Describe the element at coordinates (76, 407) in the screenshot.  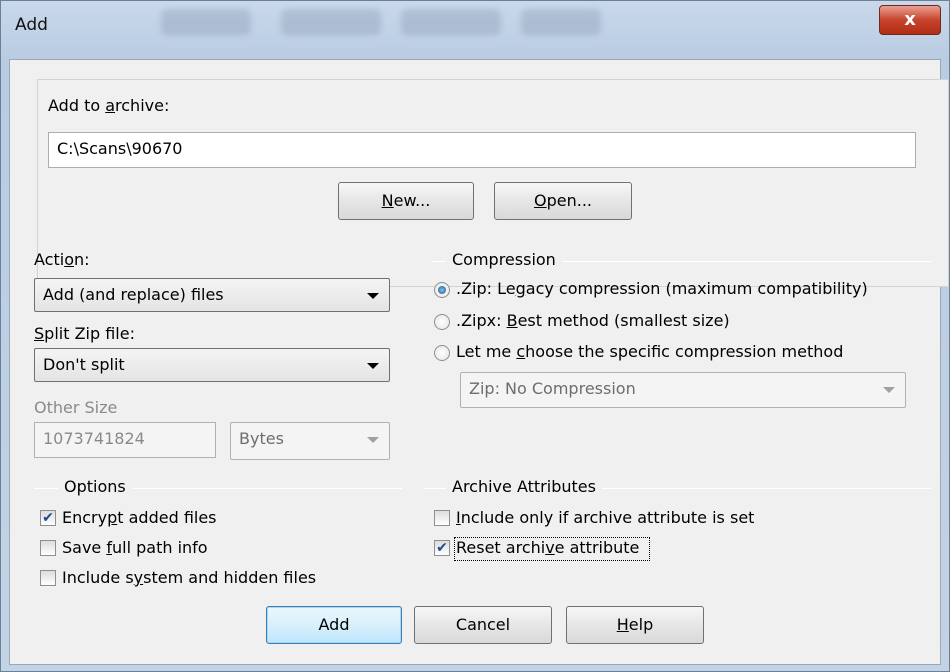
I see `other-size-label: Other Size` at that location.